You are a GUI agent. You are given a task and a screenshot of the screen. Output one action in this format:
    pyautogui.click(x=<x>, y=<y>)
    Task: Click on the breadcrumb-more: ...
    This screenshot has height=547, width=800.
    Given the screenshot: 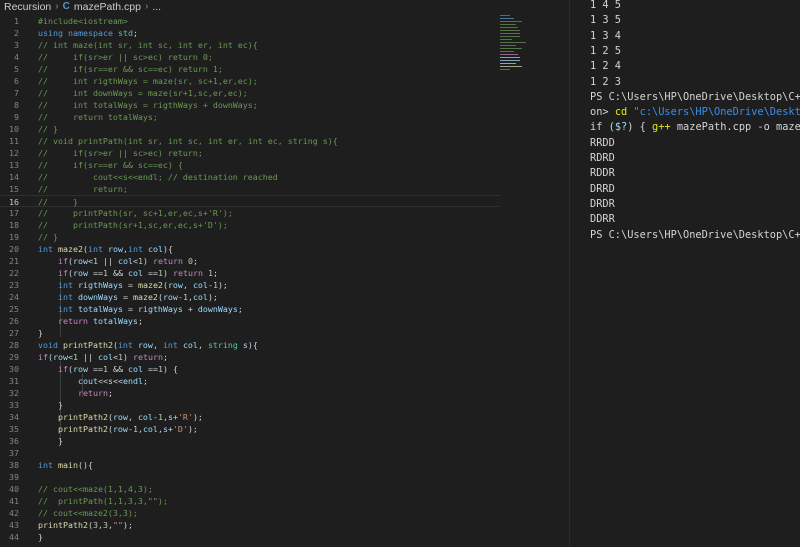 What is the action you would take?
    pyautogui.click(x=156, y=7)
    